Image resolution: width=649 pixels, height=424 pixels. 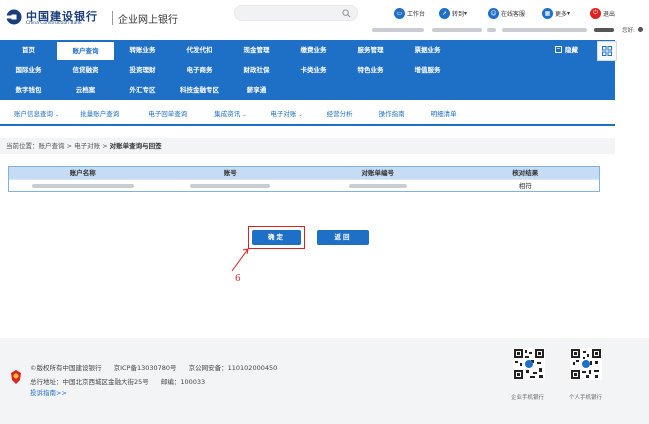 What do you see at coordinates (378, 173) in the screenshot?
I see `col-statement-number: 对账单编号` at bounding box center [378, 173].